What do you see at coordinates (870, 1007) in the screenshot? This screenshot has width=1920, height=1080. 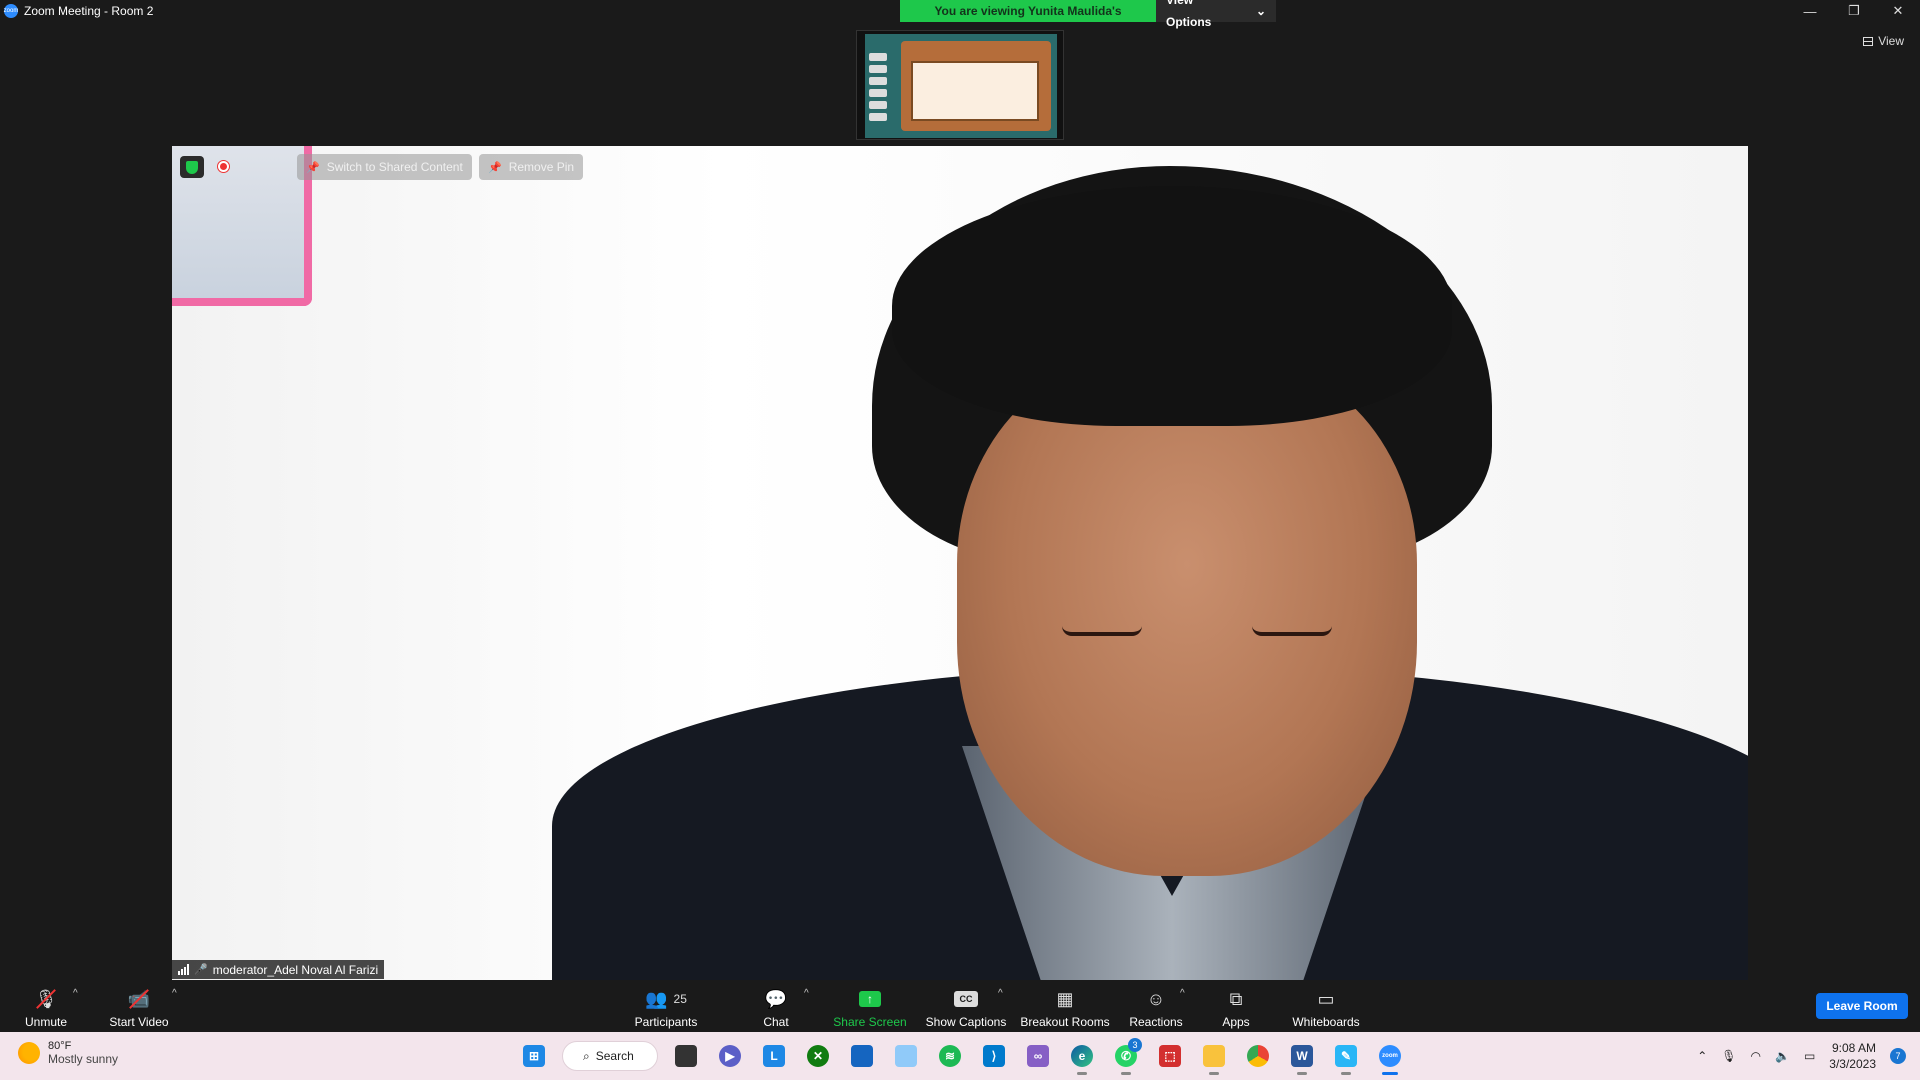 I see `share-screen-button: ↑ Share Screen` at bounding box center [870, 1007].